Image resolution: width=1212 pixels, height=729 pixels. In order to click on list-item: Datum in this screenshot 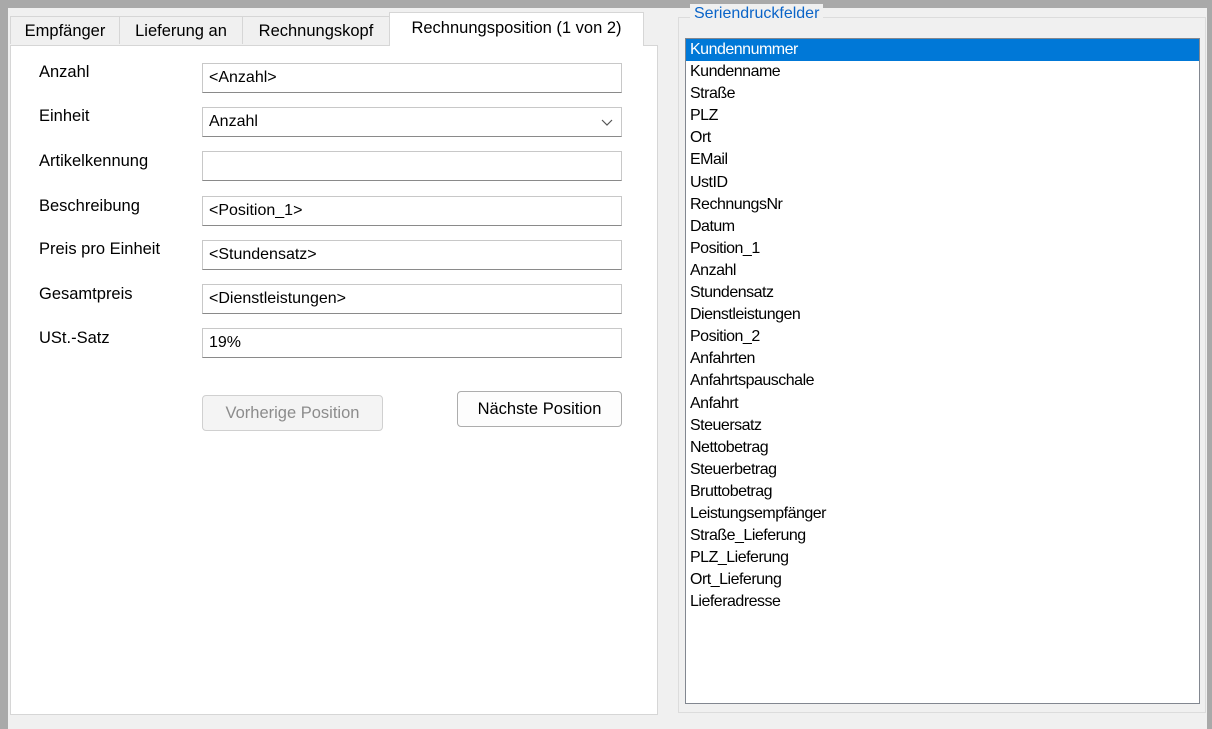, I will do `click(942, 227)`.